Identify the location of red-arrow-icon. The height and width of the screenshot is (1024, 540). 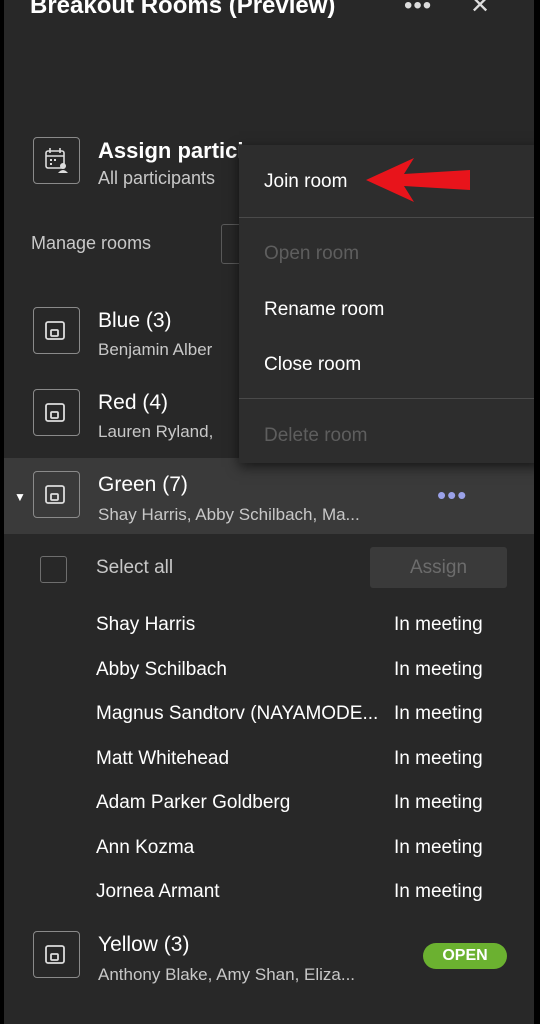
(418, 180).